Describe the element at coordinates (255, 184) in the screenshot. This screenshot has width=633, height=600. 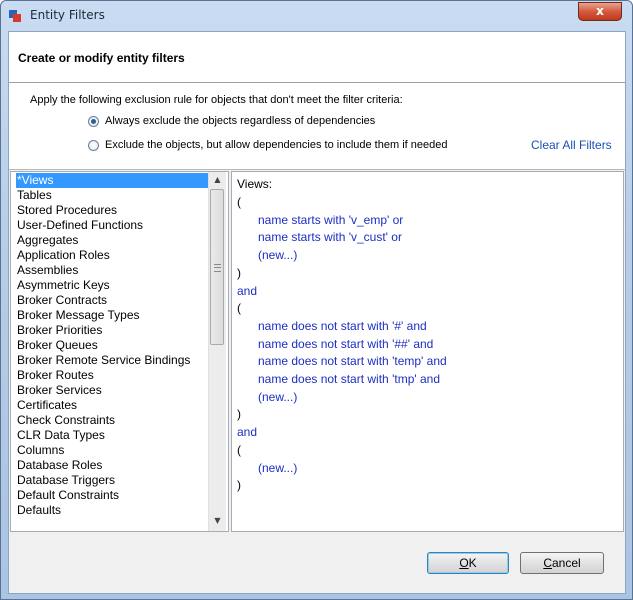
I see `filter-heading: Views:` at that location.